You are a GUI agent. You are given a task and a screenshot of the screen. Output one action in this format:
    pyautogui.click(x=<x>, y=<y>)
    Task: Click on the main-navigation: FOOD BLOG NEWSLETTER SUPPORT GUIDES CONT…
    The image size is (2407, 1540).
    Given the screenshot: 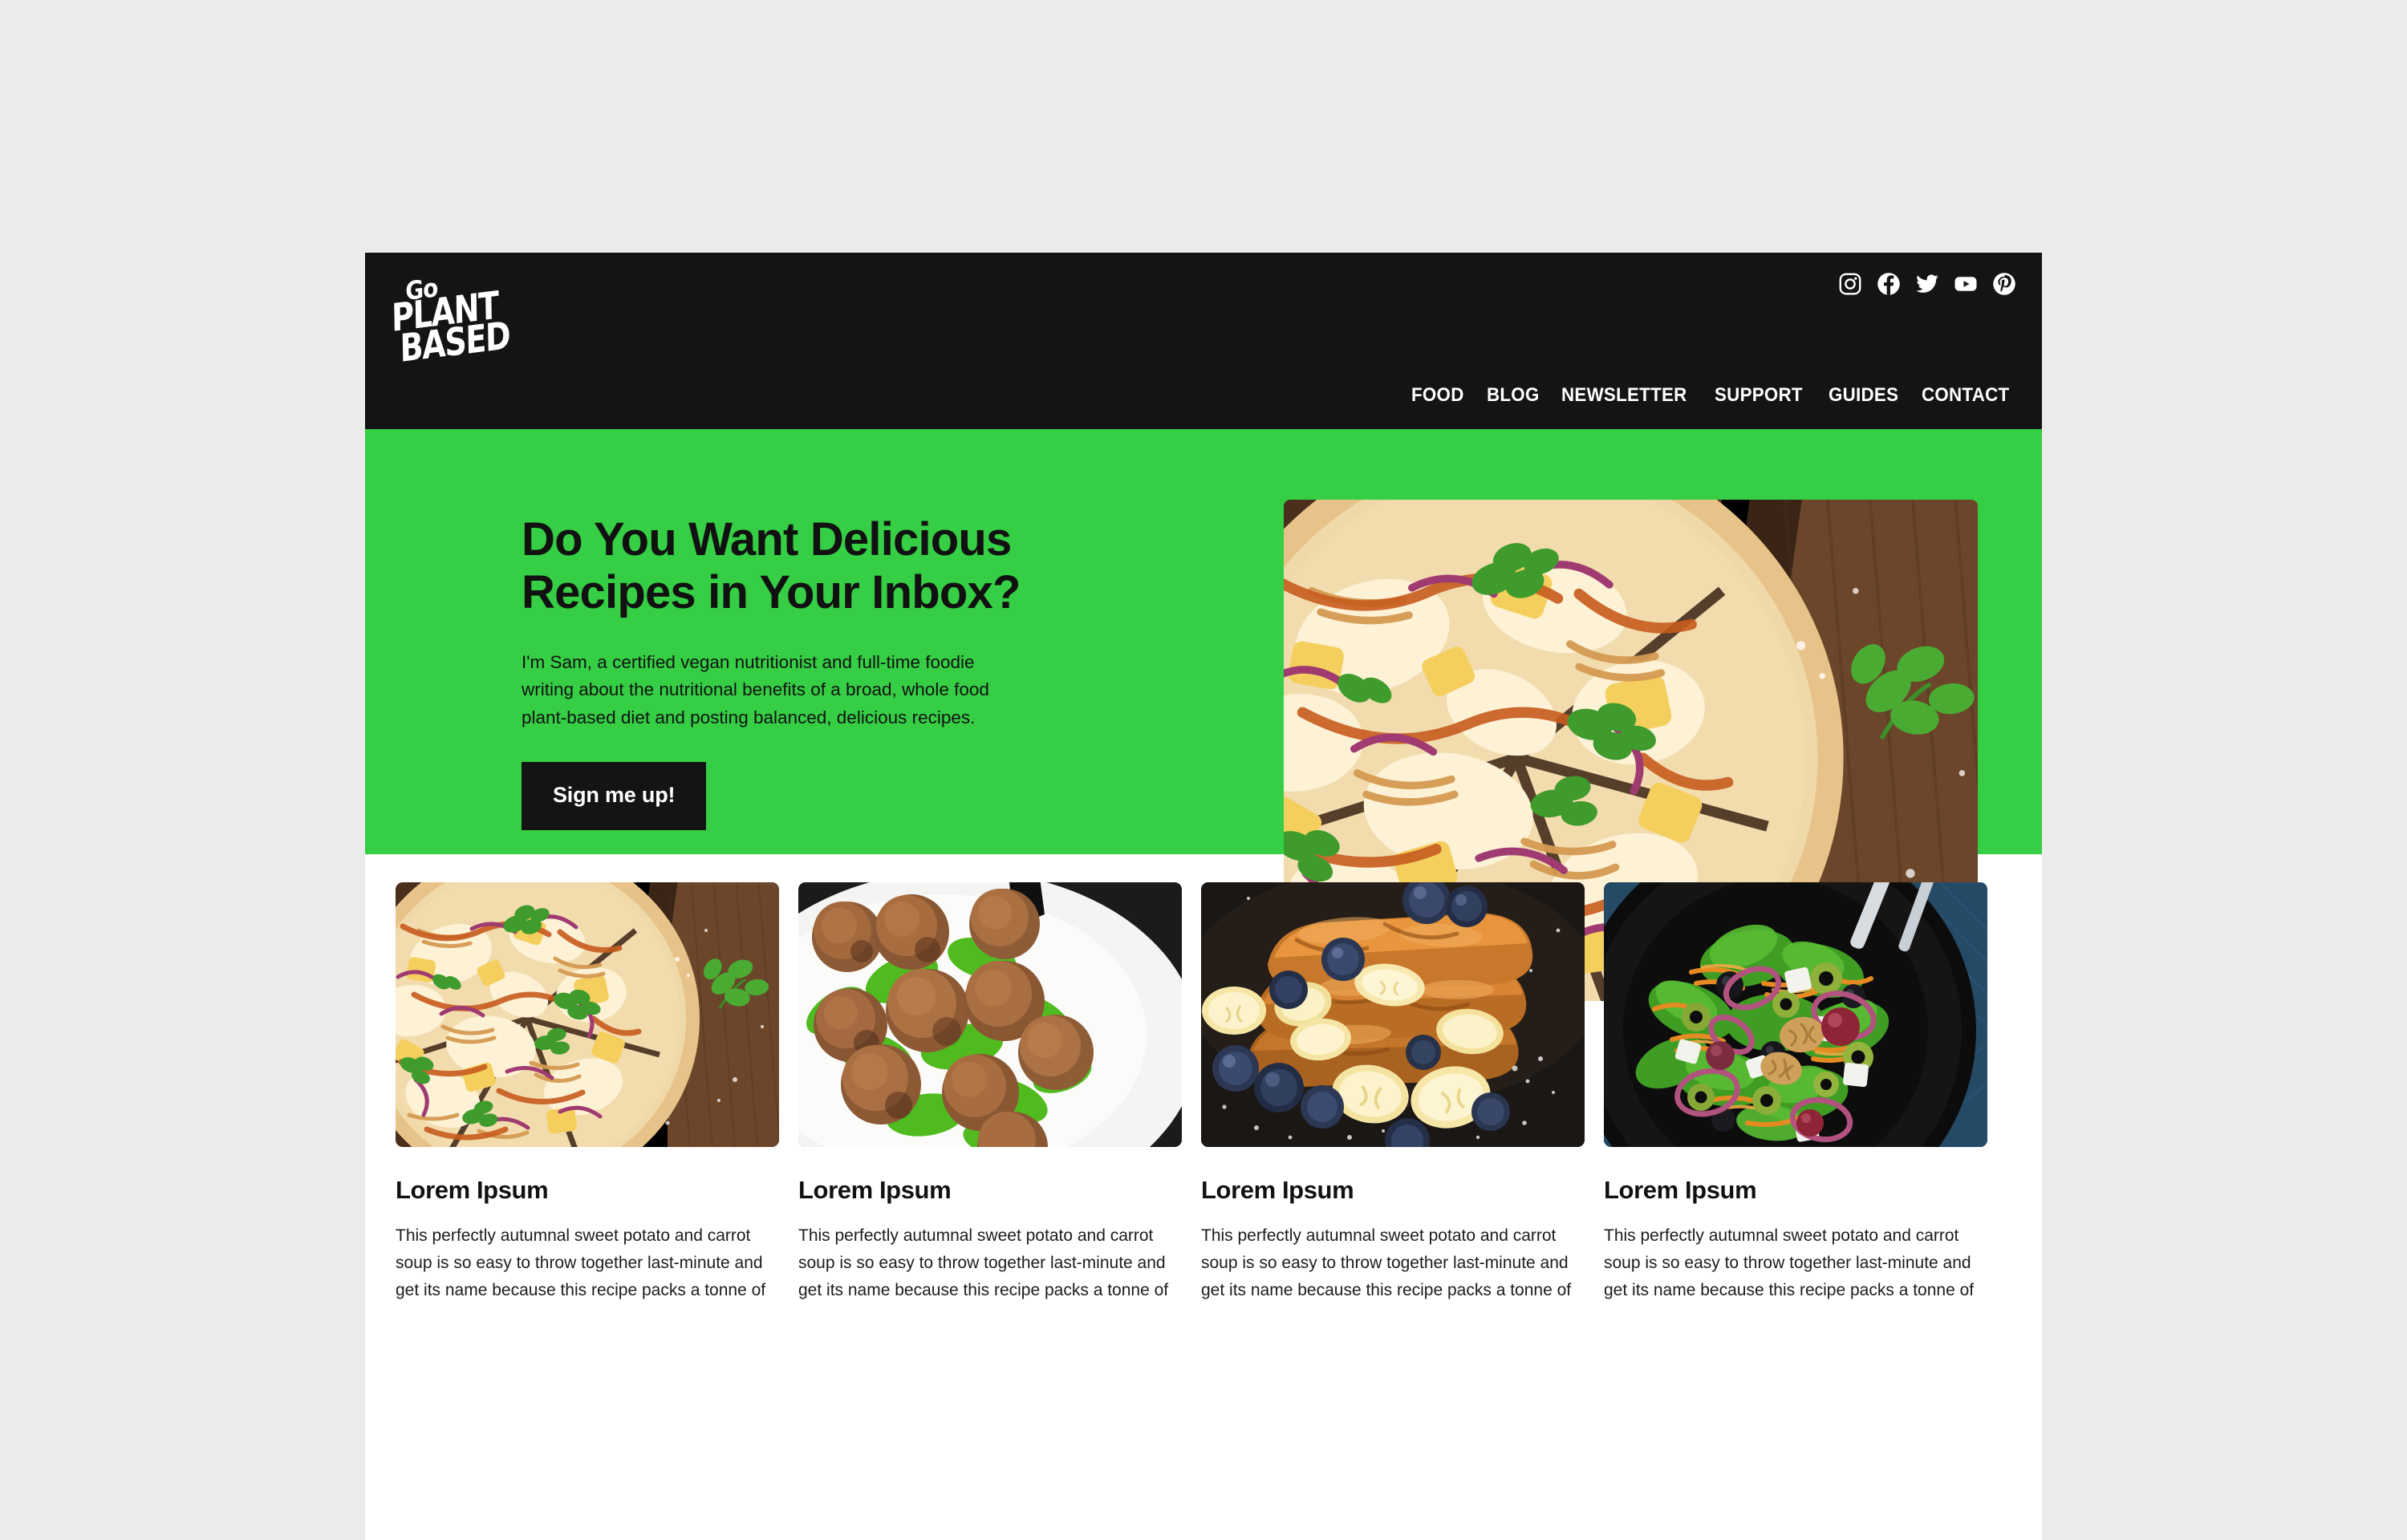 What is the action you would take?
    pyautogui.click(x=1714, y=395)
    